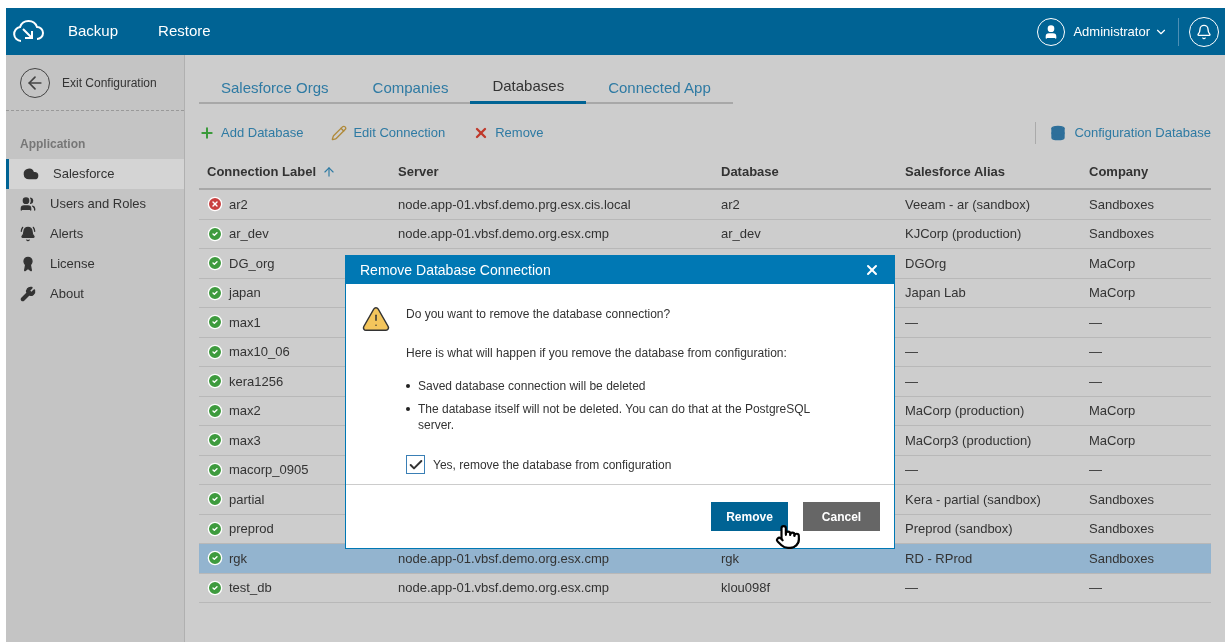 The image size is (1225, 642). What do you see at coordinates (539, 314) in the screenshot?
I see `dialog-question: Do you want to remove the database connection?` at bounding box center [539, 314].